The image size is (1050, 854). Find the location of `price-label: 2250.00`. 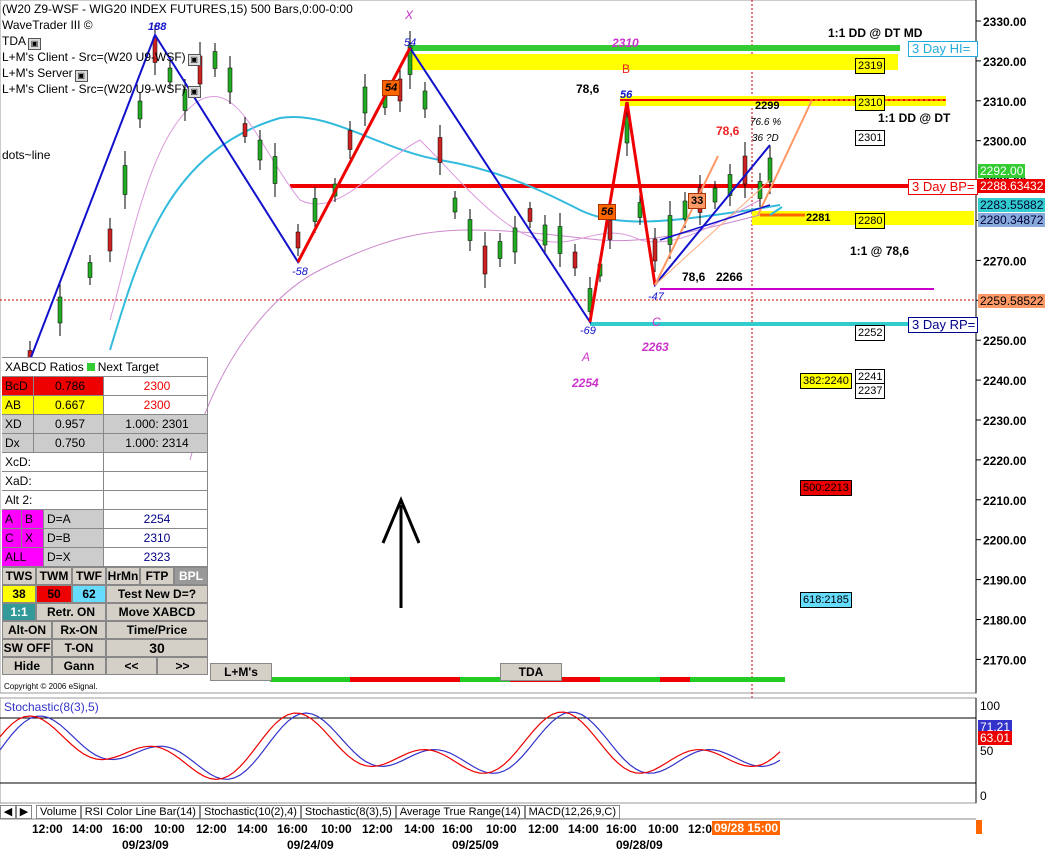

price-label: 2250.00 is located at coordinates (1005, 341).